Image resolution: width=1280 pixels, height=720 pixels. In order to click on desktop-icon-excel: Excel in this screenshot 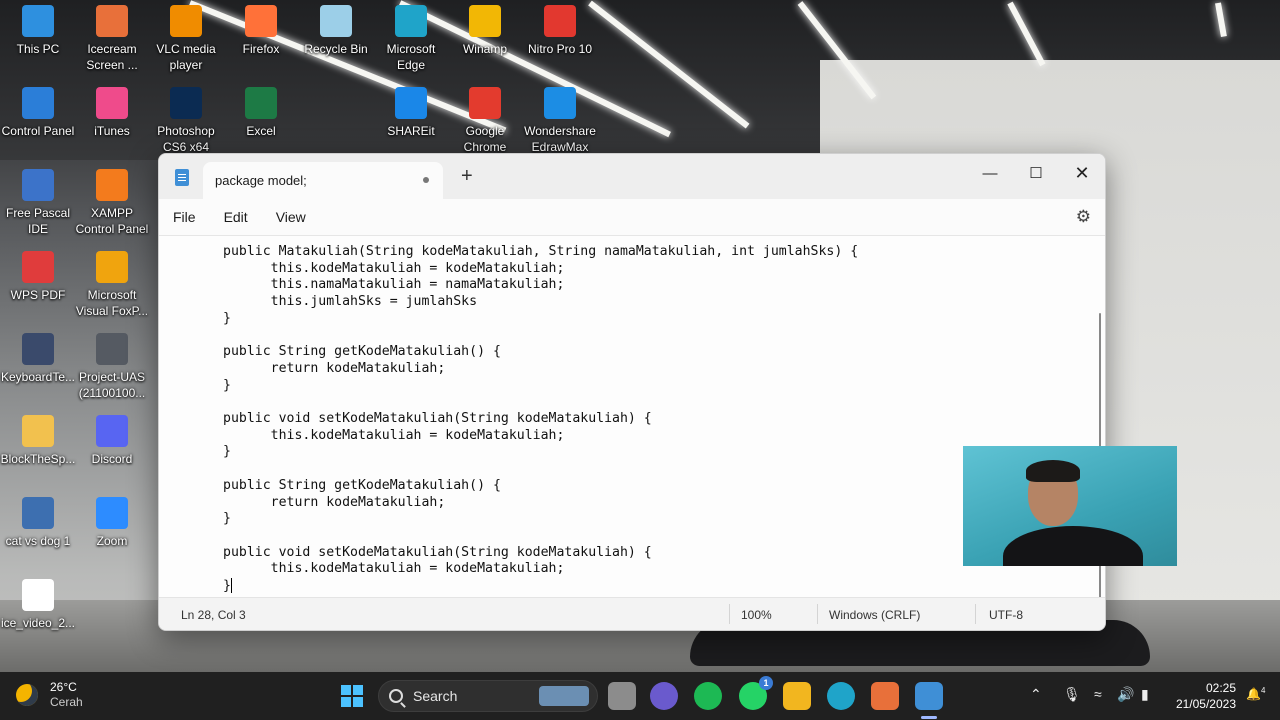, I will do `click(261, 113)`.